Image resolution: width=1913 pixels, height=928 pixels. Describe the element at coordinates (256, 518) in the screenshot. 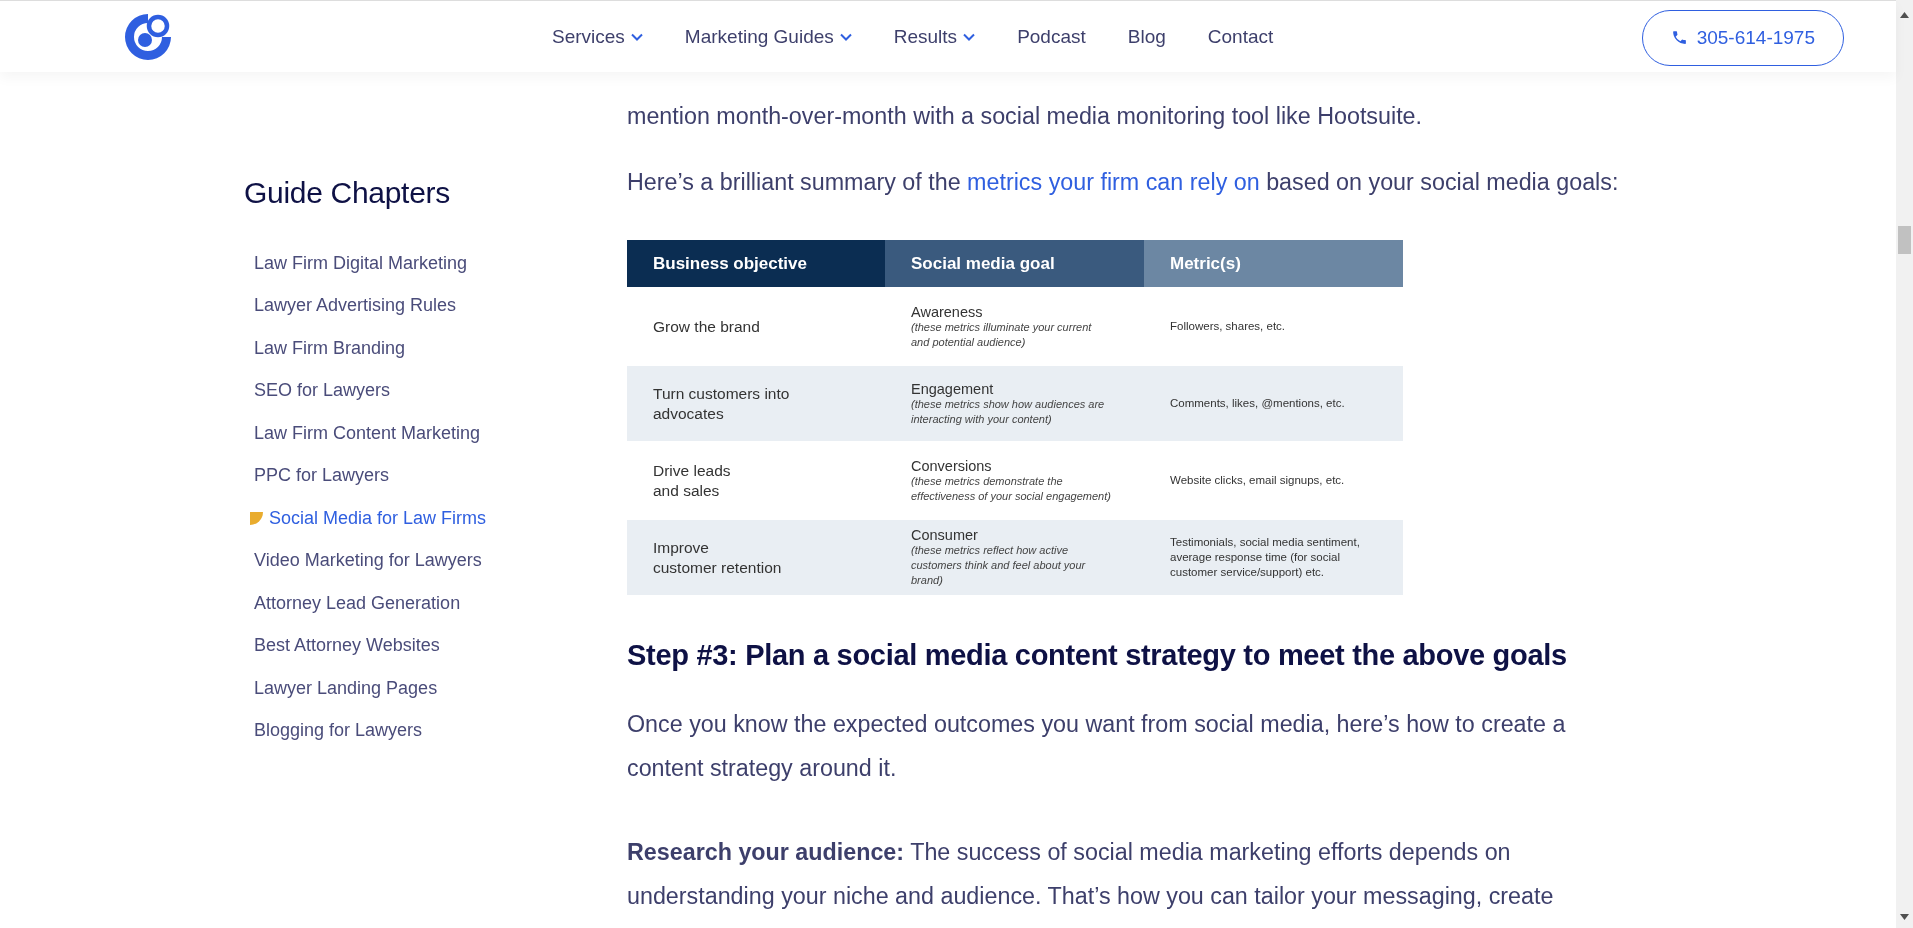

I see `active-marker-icon` at that location.